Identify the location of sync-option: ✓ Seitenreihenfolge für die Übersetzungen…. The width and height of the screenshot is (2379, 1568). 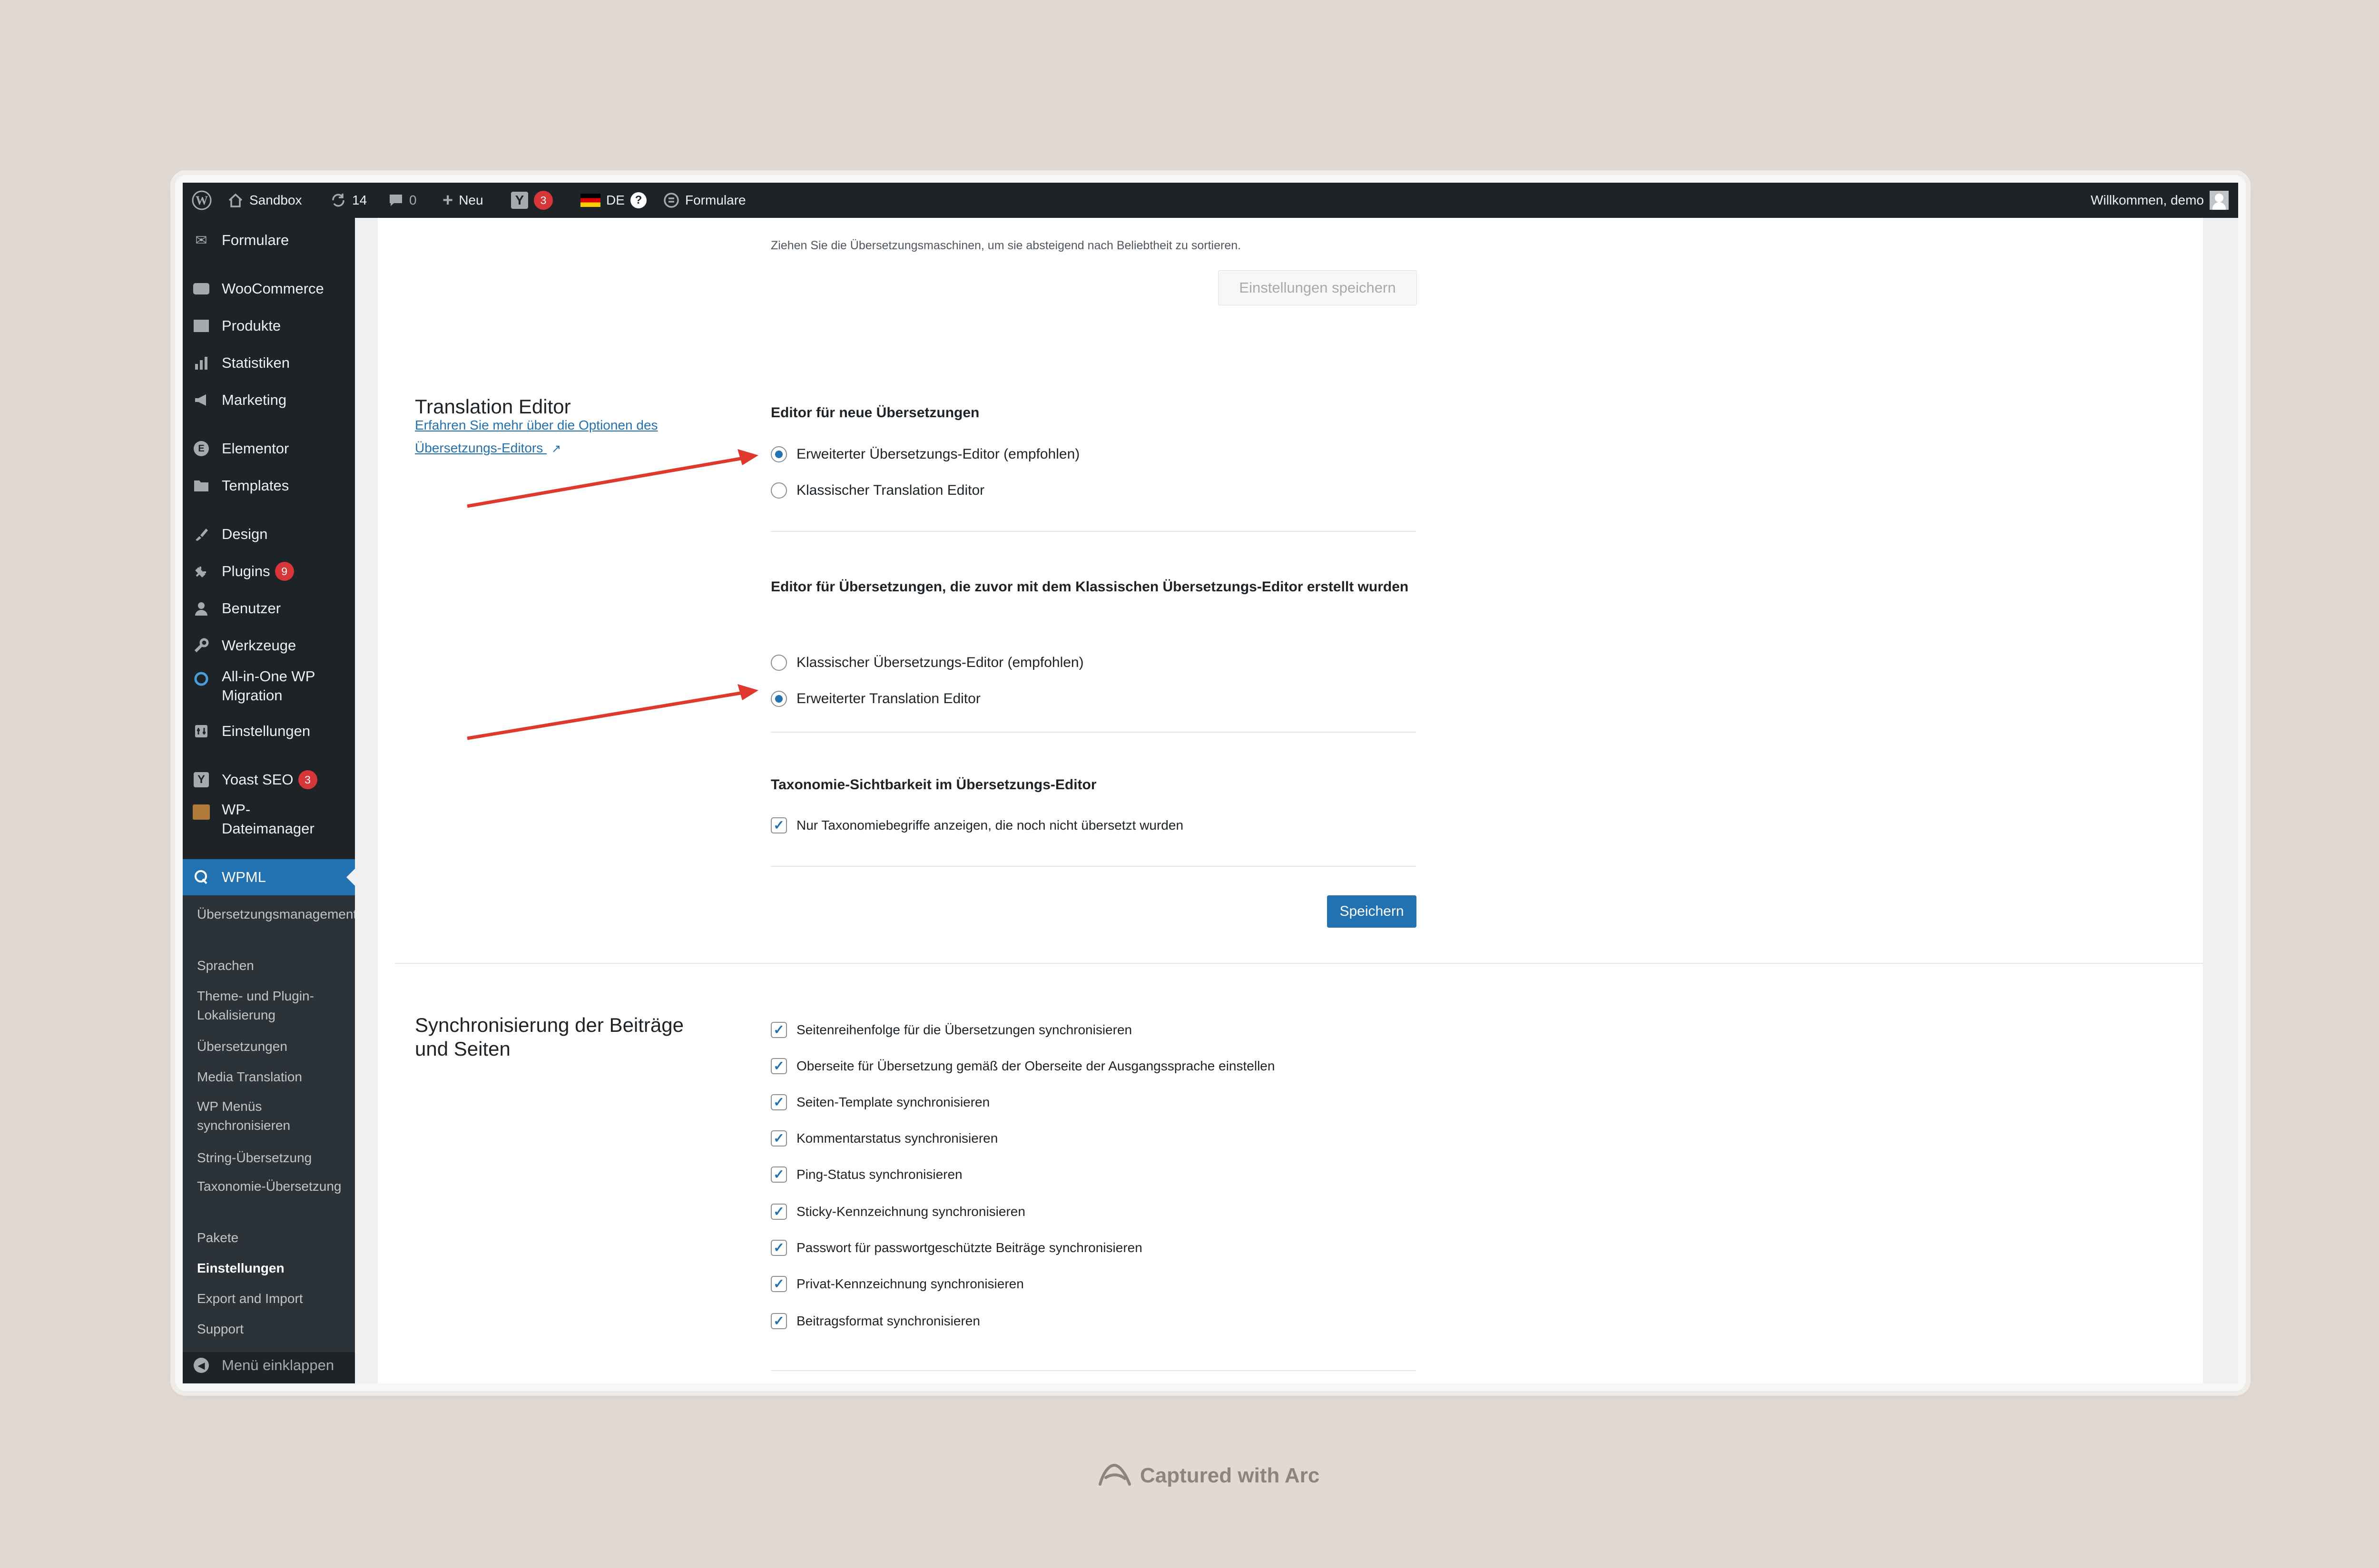
(951, 1030).